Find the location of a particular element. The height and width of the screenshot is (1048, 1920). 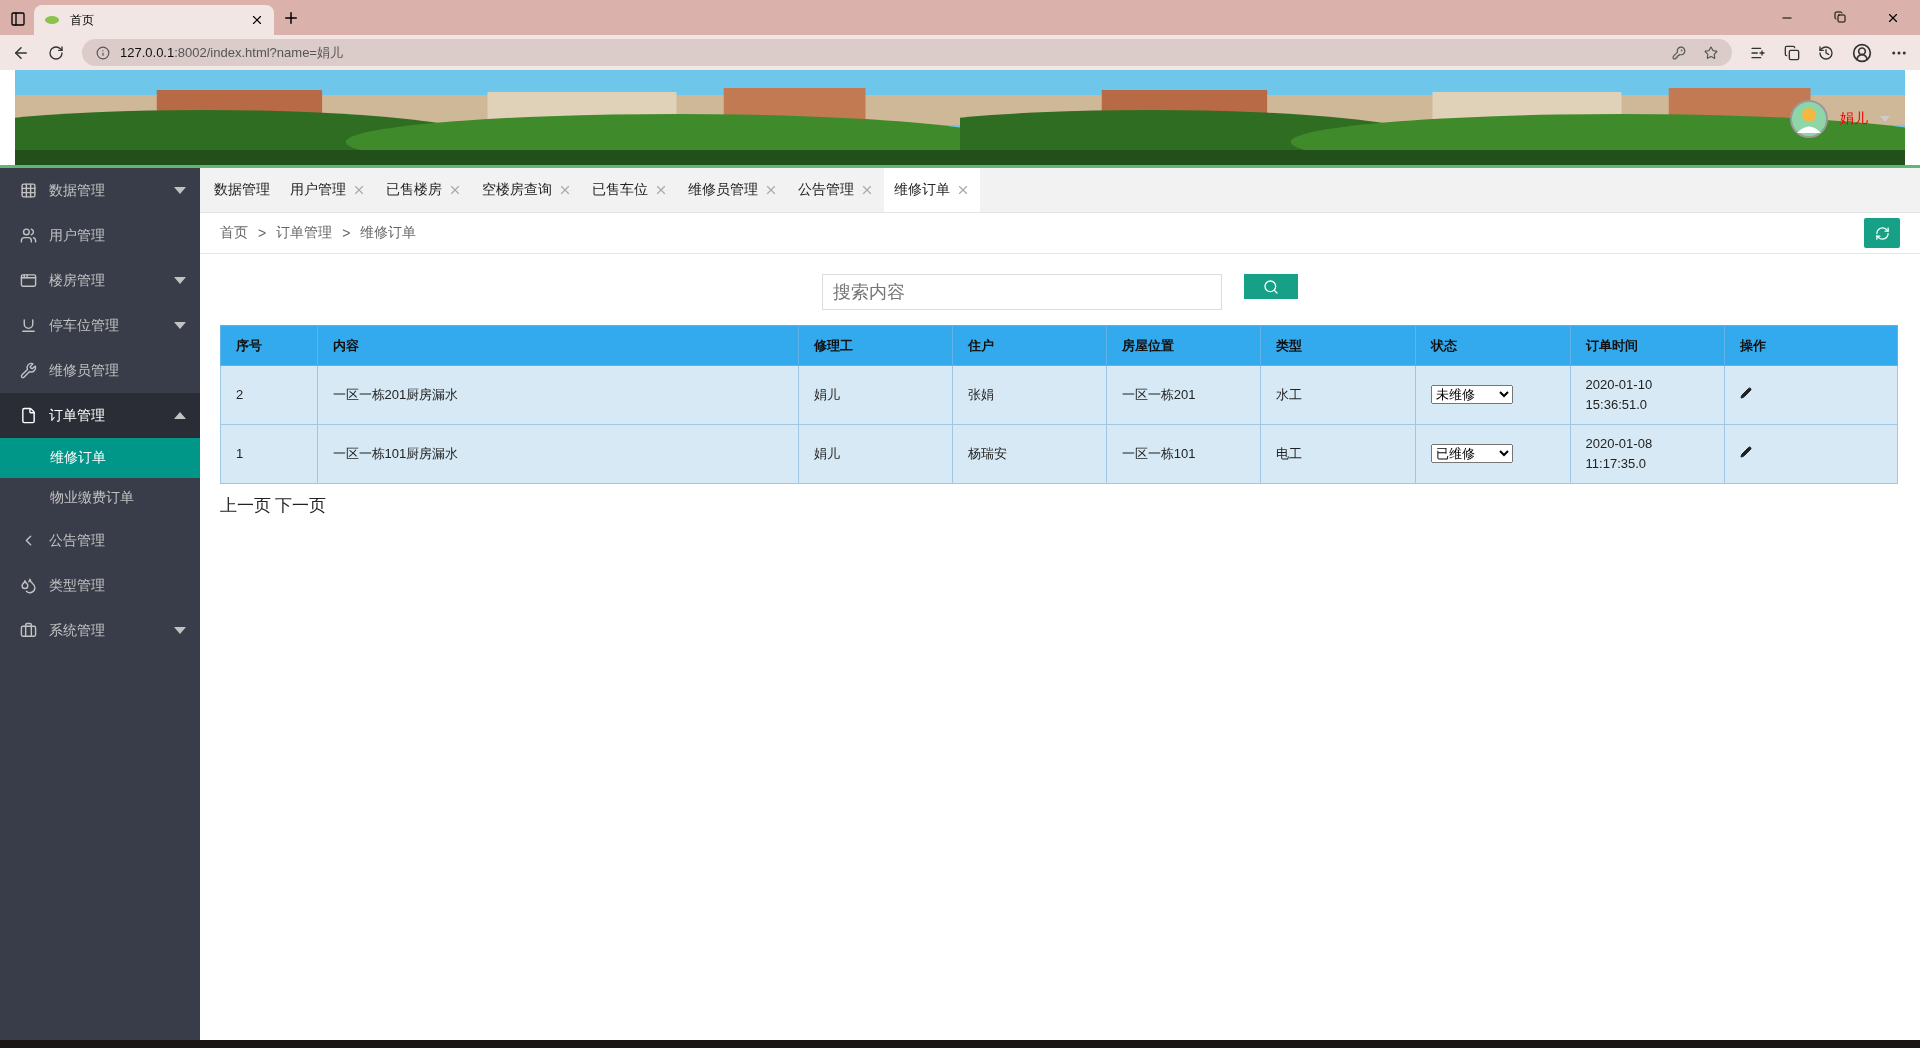

sidebar-subitem: 维修订单 is located at coordinates (100, 458).